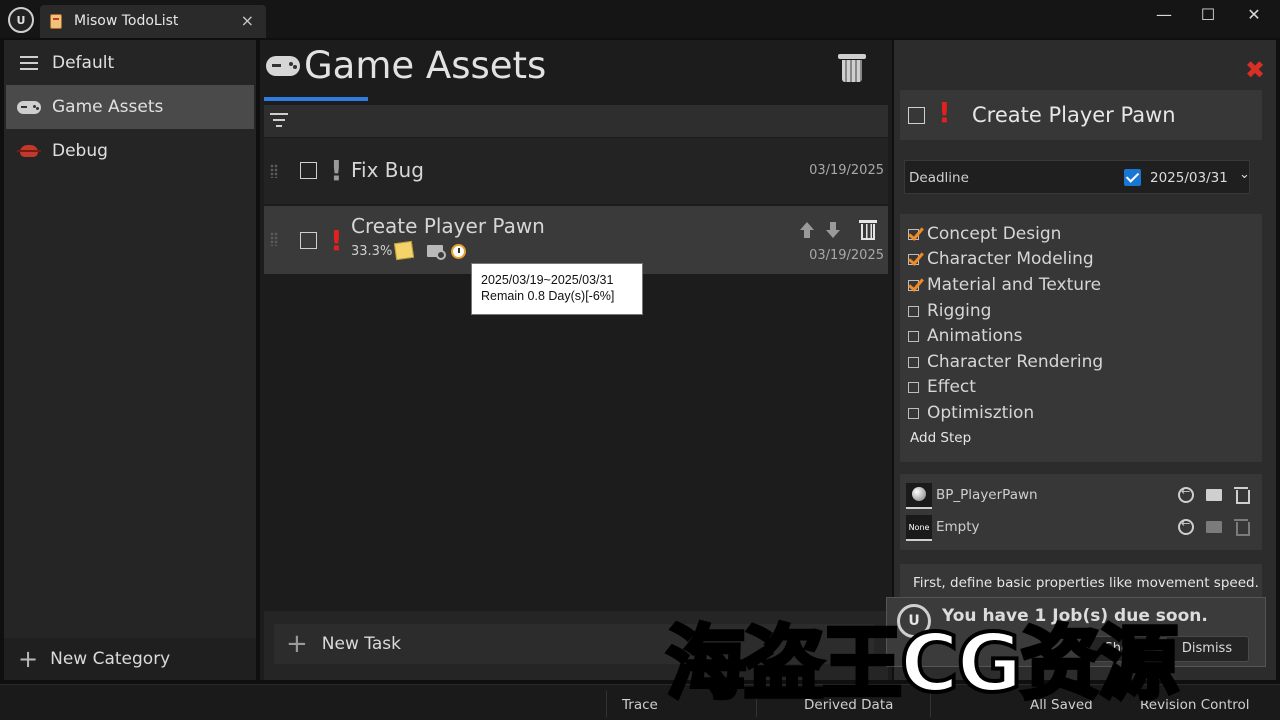 The height and width of the screenshot is (720, 1280). I want to click on detail-checkbox, so click(916, 115).